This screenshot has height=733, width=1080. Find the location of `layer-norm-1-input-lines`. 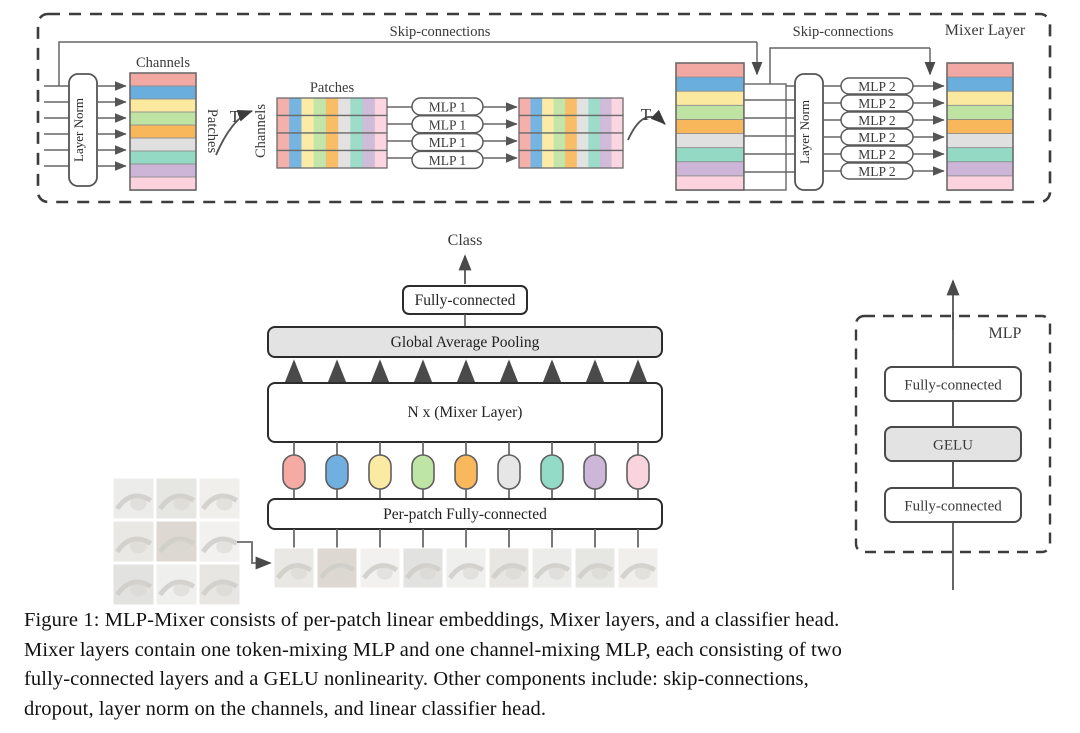

layer-norm-1-input-lines is located at coordinates (56, 126).